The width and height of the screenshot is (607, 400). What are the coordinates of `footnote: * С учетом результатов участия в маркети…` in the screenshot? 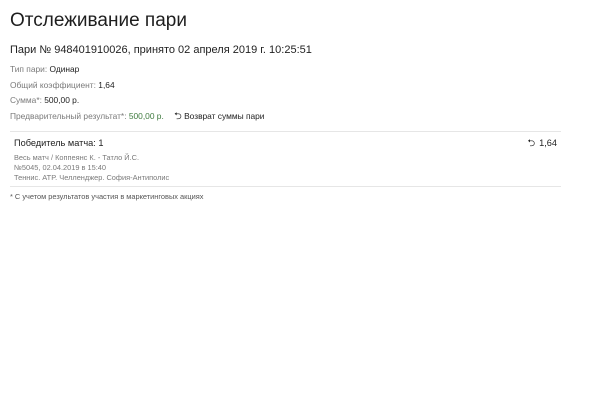 It's located at (107, 196).